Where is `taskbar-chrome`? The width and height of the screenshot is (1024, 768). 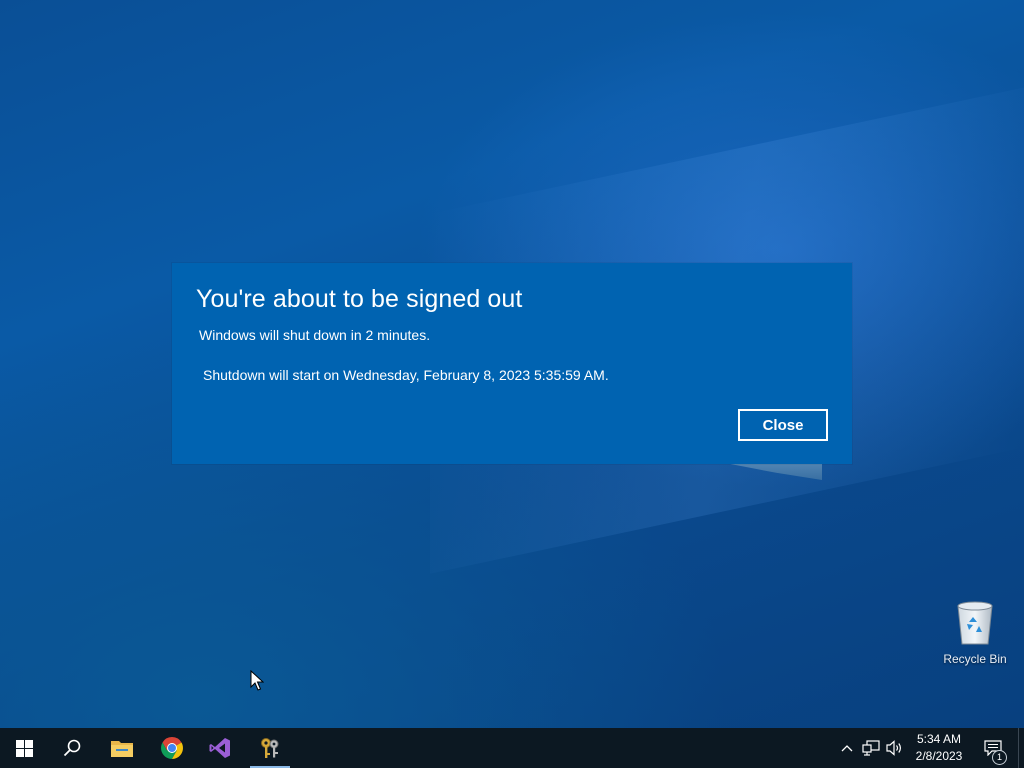
taskbar-chrome is located at coordinates (172, 748).